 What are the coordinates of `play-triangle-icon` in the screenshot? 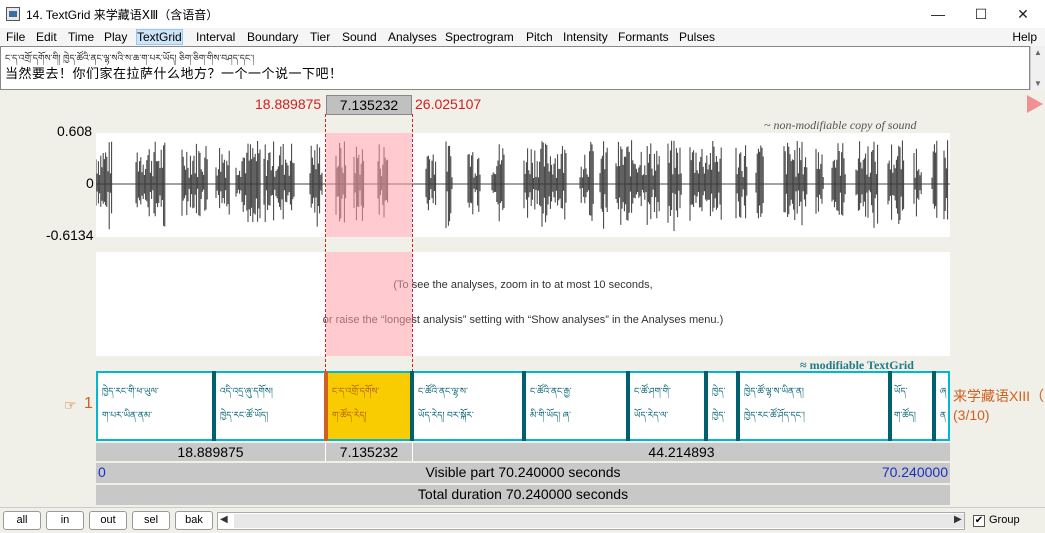 It's located at (1035, 104).